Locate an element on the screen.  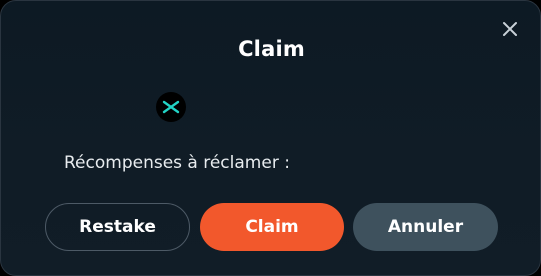
dialog-title: Claim is located at coordinates (271, 49).